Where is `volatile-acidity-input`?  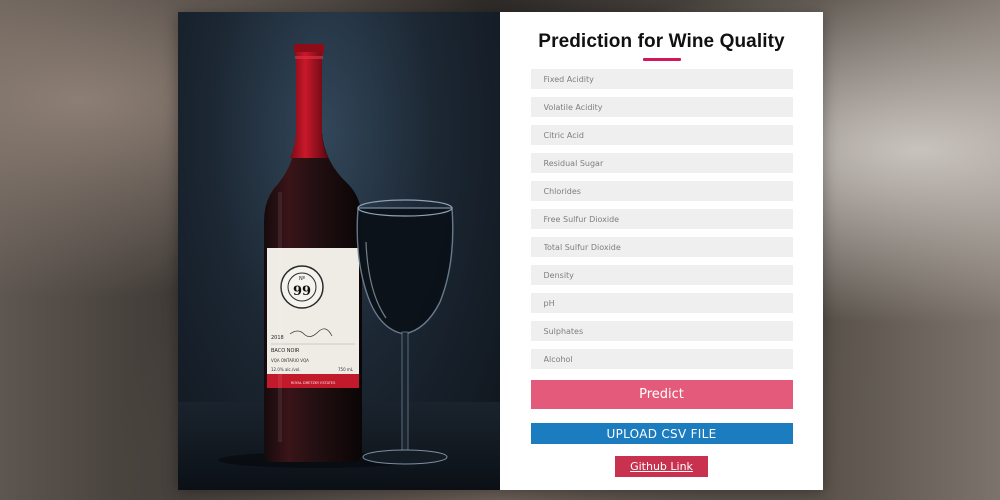 volatile-acidity-input is located at coordinates (661, 107).